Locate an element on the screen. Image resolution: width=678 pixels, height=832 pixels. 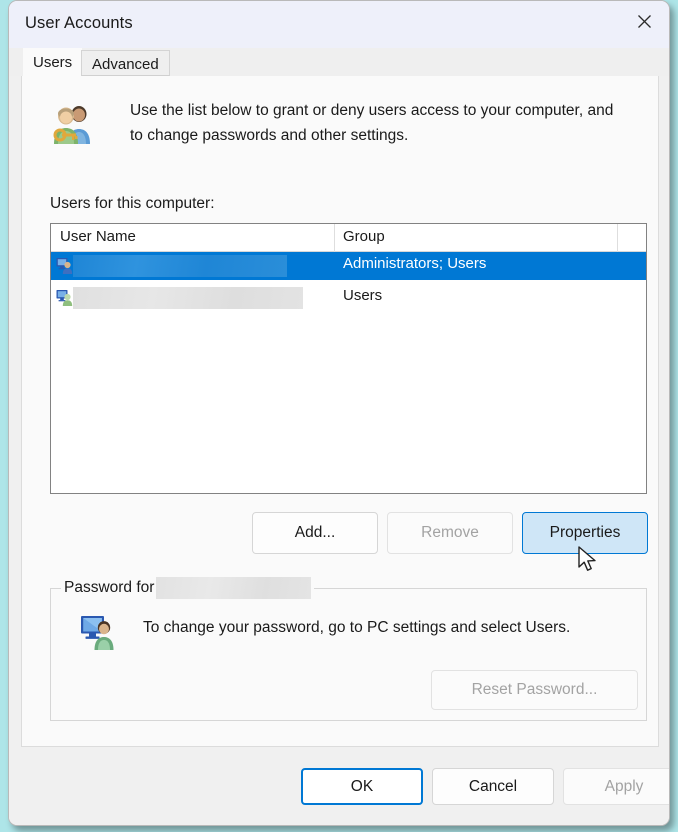
remove-button: Remove is located at coordinates (450, 533).